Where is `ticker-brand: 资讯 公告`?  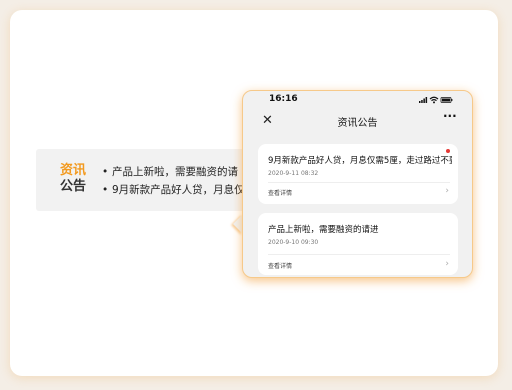 ticker-brand: 资讯 公告 is located at coordinates (75, 179).